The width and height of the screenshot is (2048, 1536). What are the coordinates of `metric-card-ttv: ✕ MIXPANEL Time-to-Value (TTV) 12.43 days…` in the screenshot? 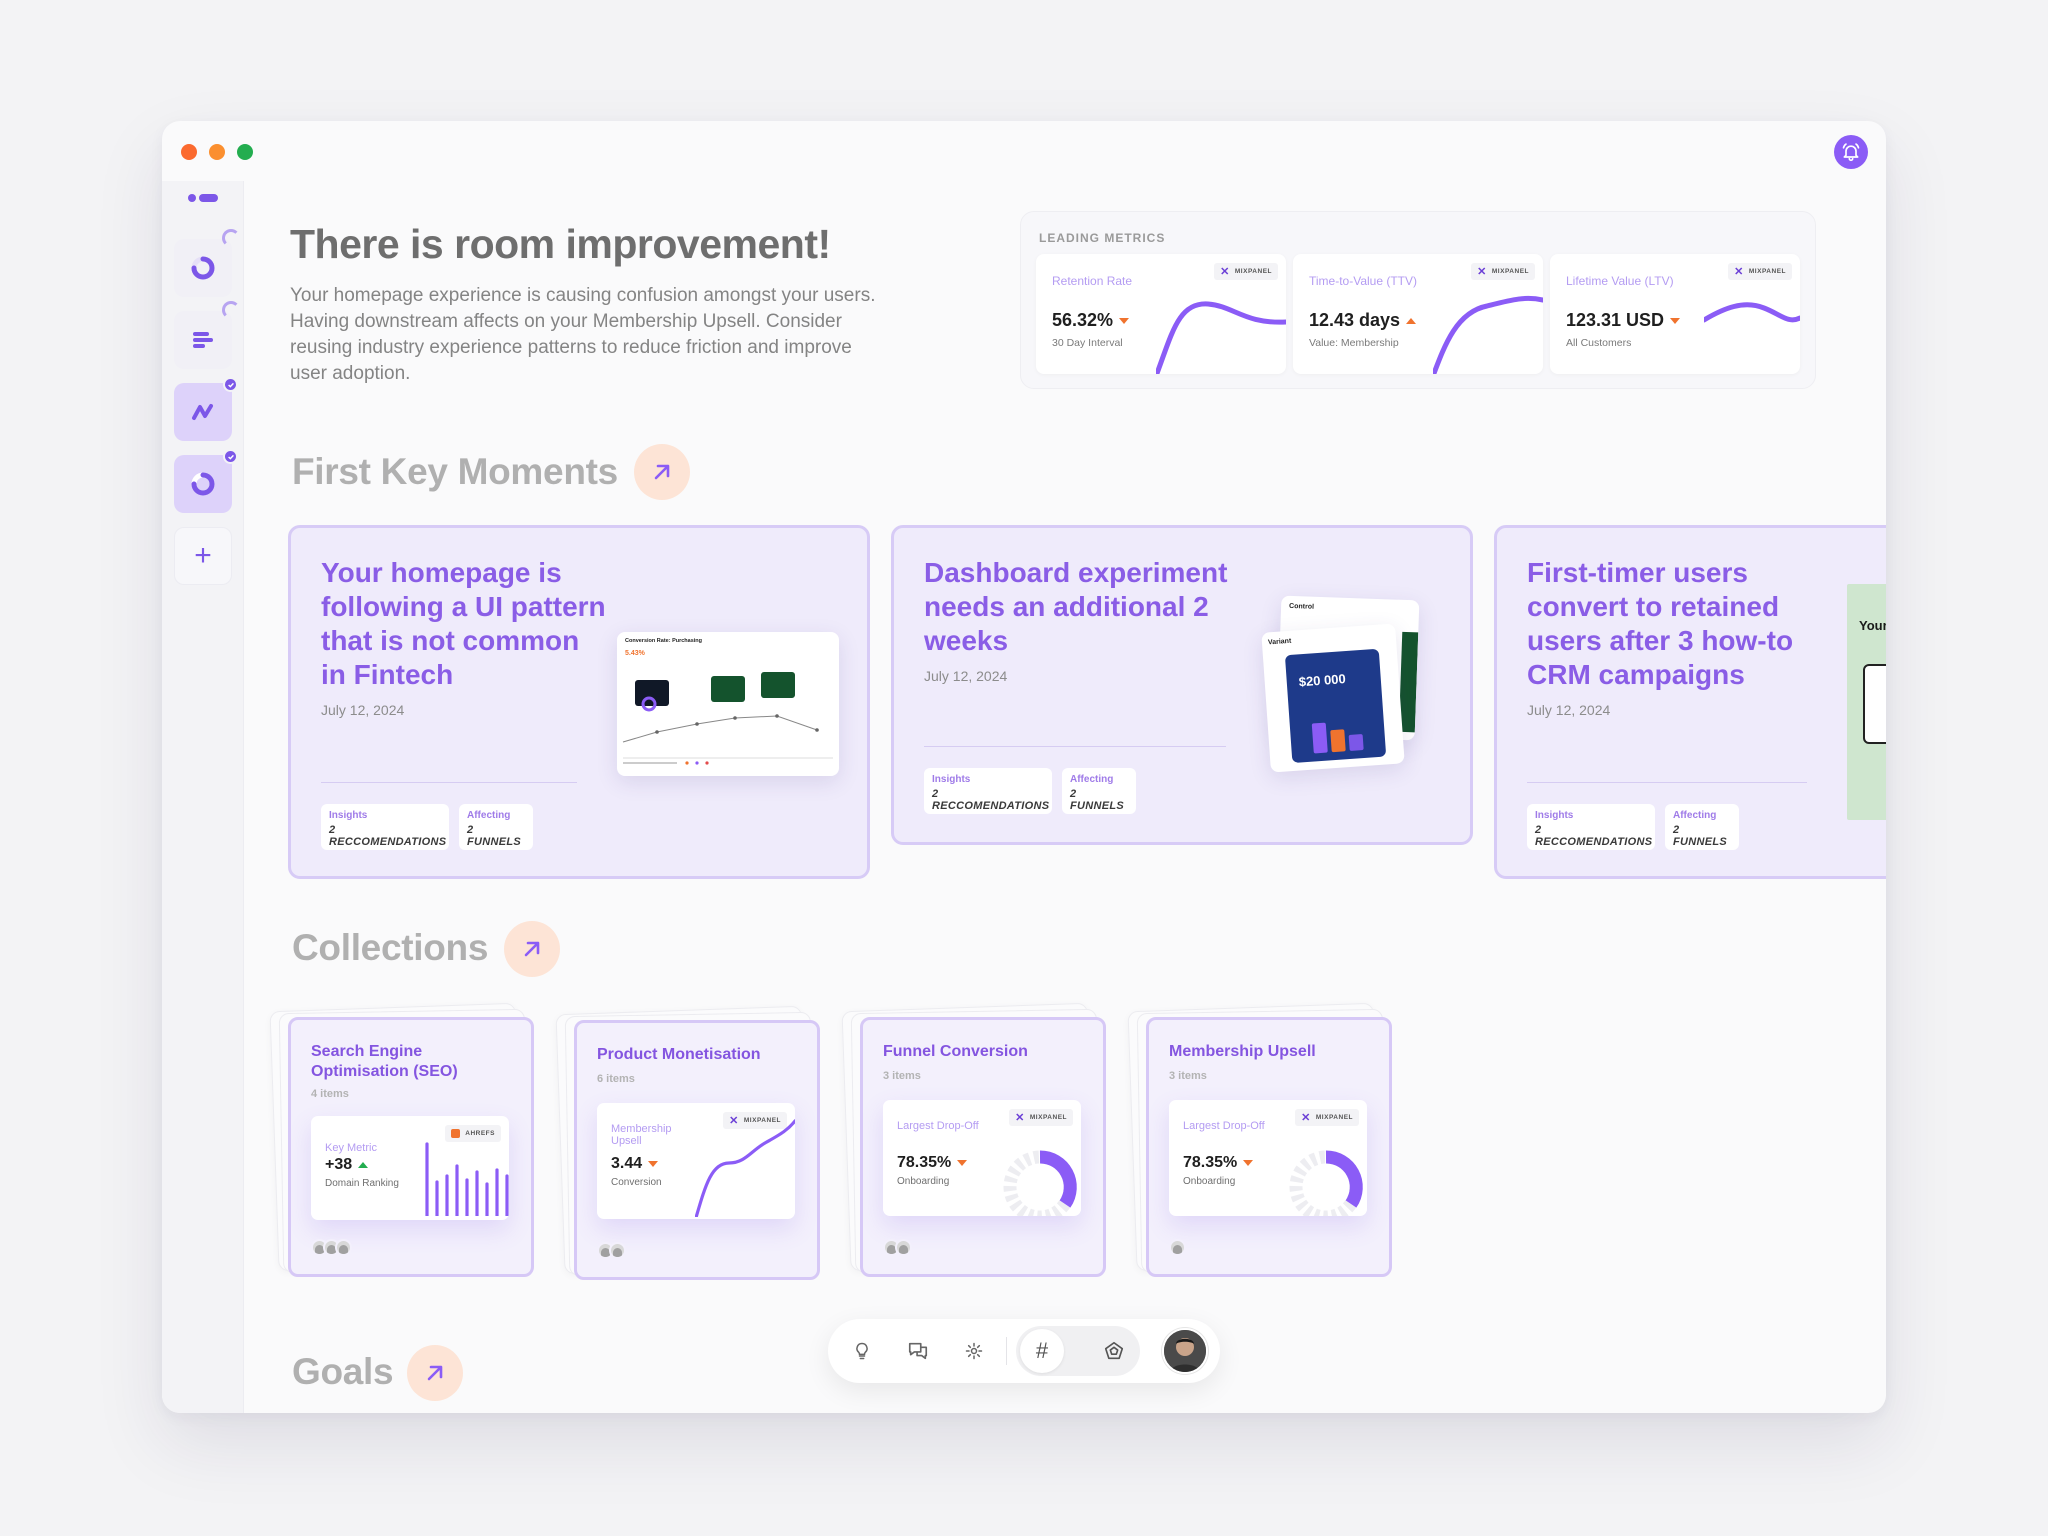 It's located at (1418, 314).